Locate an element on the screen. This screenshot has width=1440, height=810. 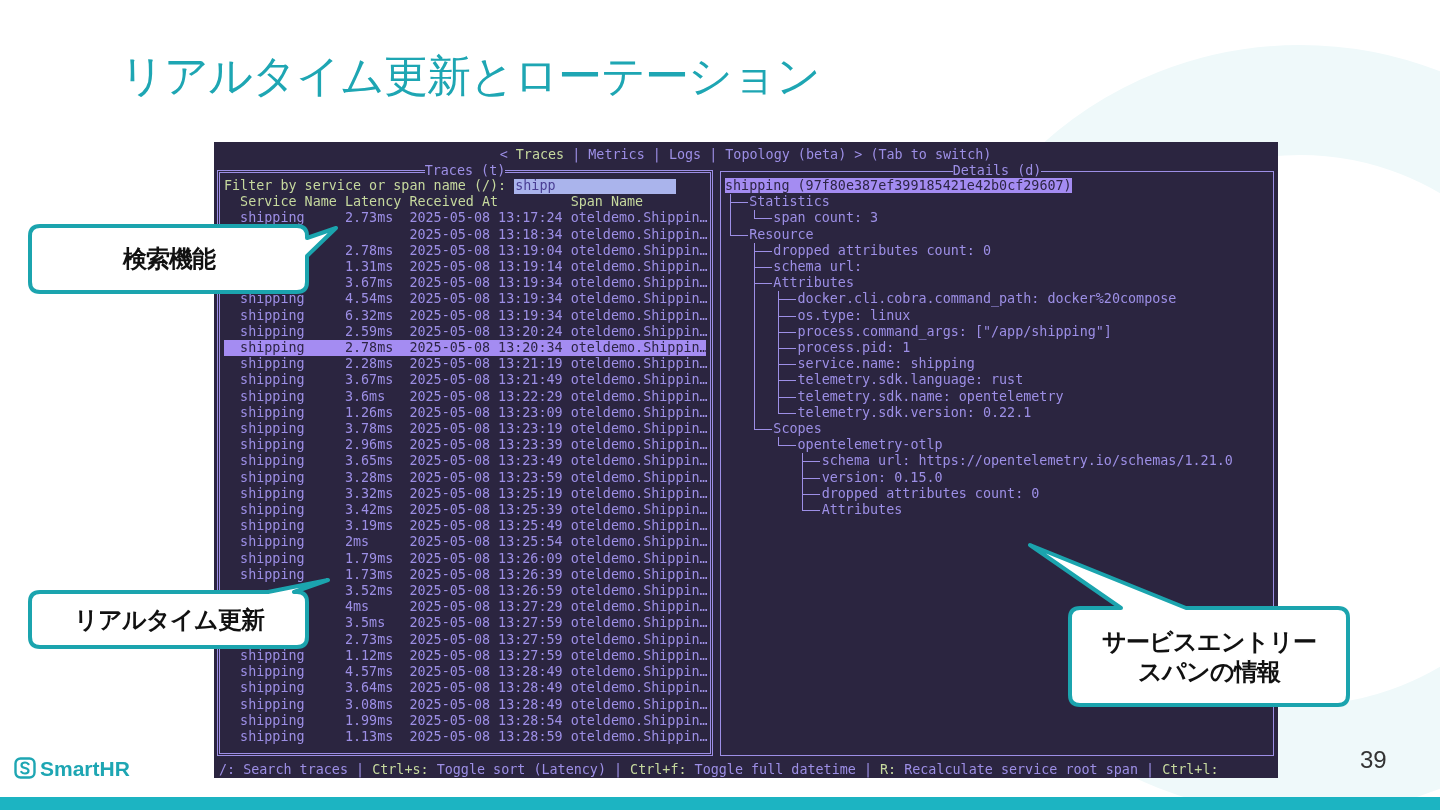
tree-node: Statistics is located at coordinates (789, 202).